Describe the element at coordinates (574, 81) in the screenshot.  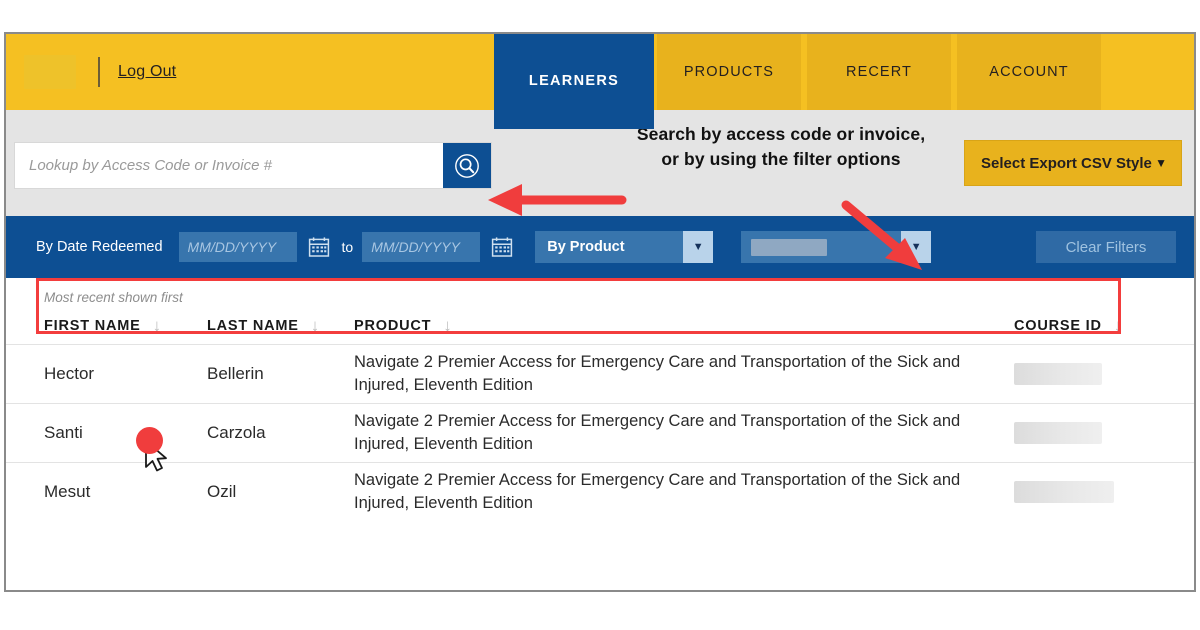
I see `tab-learners: LEARNERS` at that location.